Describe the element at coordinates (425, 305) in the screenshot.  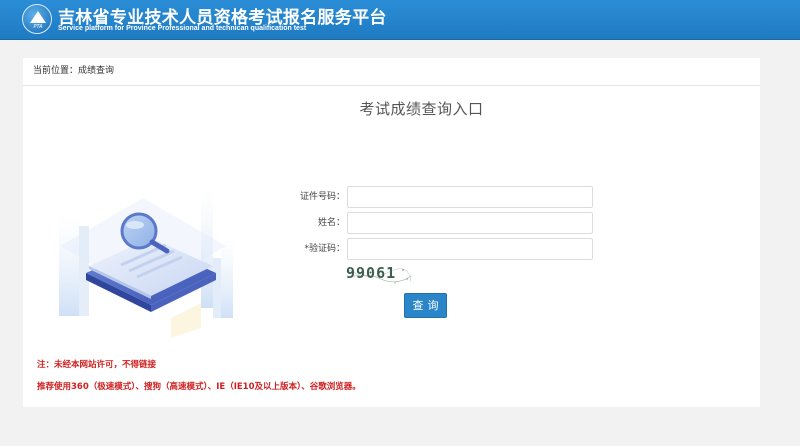
I see `query-button: 查询` at that location.